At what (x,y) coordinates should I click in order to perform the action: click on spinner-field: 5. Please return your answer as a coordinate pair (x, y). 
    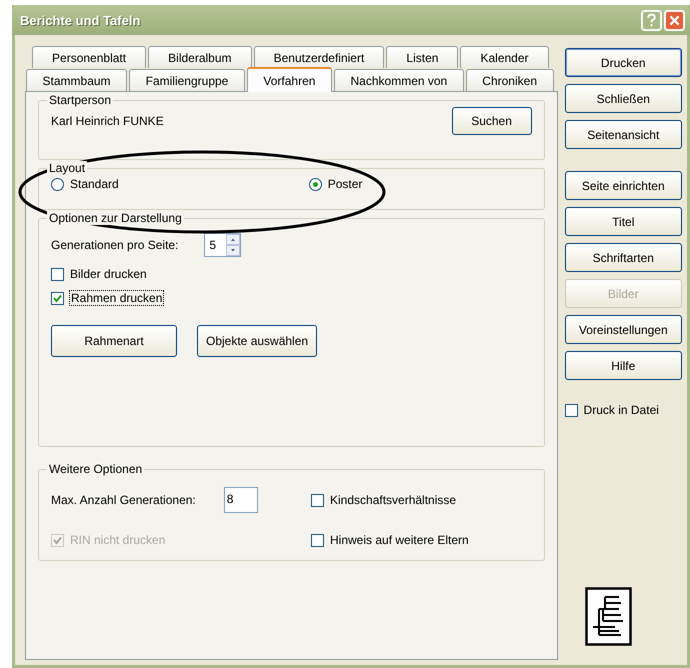
    Looking at the image, I should click on (223, 245).